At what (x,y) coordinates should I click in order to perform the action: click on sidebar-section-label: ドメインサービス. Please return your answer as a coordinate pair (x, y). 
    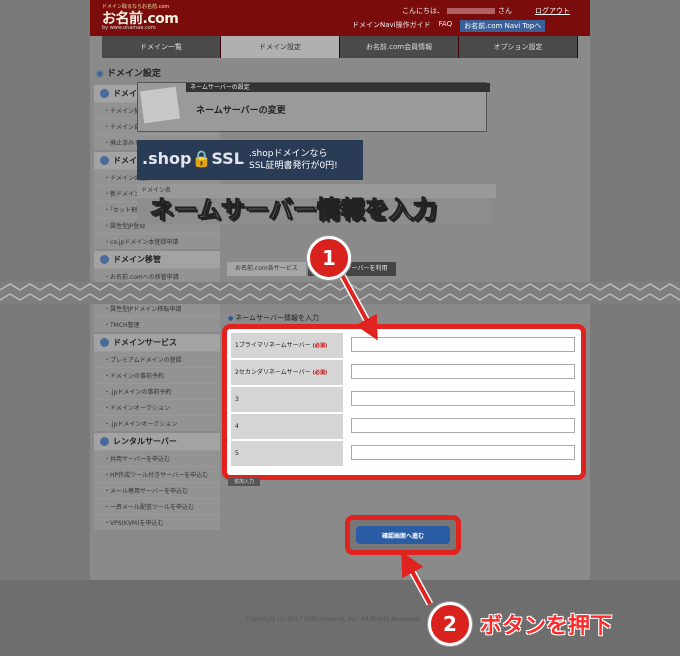
    Looking at the image, I should click on (145, 342).